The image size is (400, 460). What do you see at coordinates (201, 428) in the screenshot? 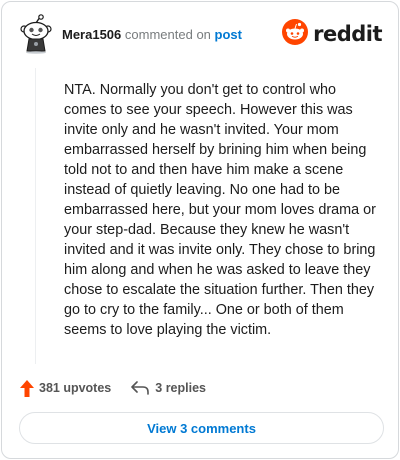
I see `view-comments-button: View 3 comments` at bounding box center [201, 428].